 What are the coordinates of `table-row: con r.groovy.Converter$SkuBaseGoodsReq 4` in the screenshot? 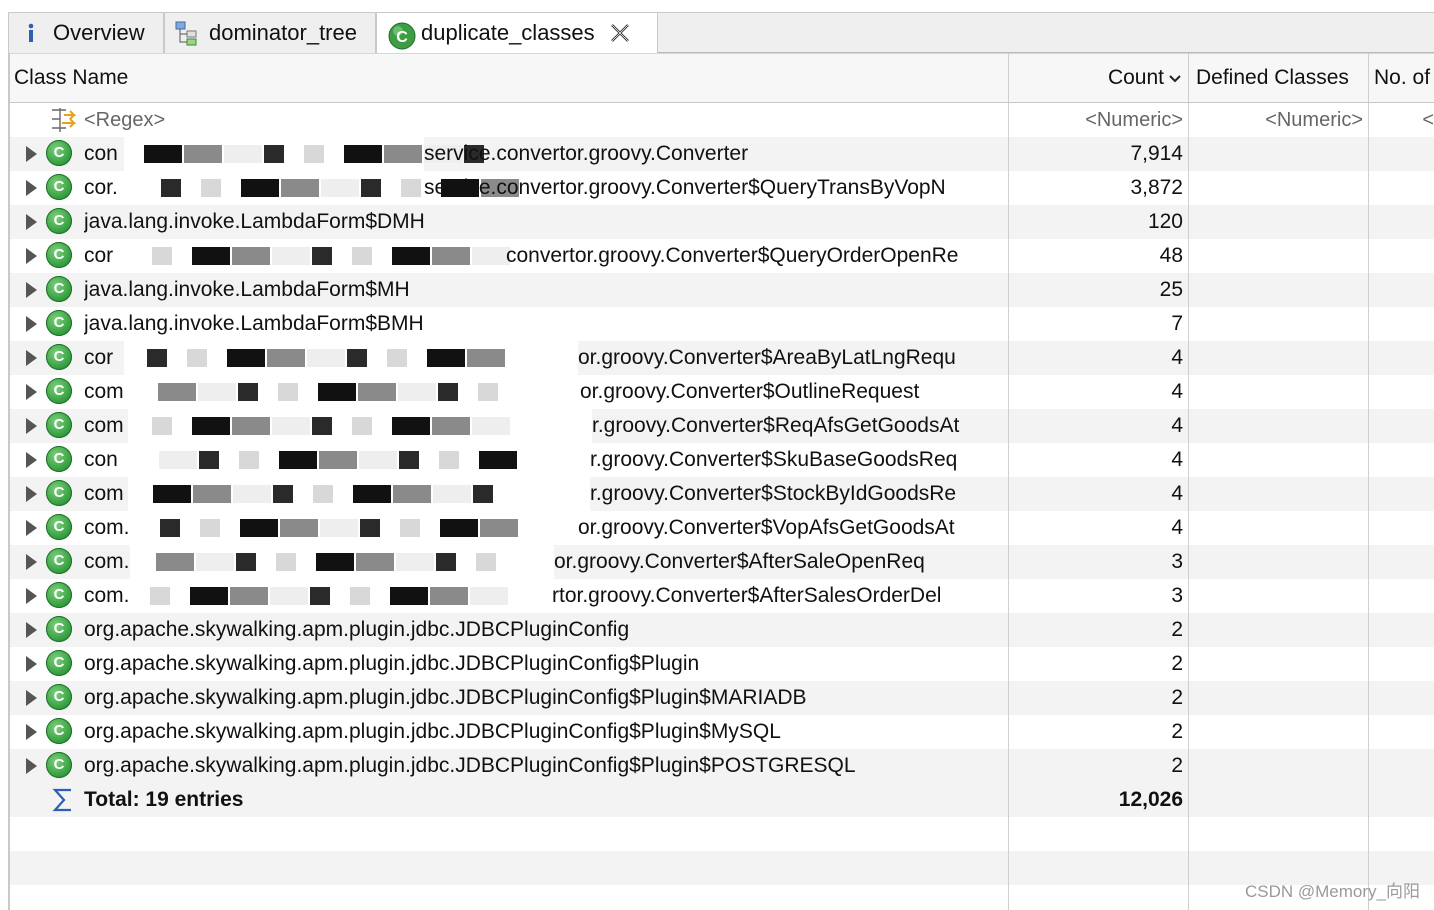 It's located at (721, 460).